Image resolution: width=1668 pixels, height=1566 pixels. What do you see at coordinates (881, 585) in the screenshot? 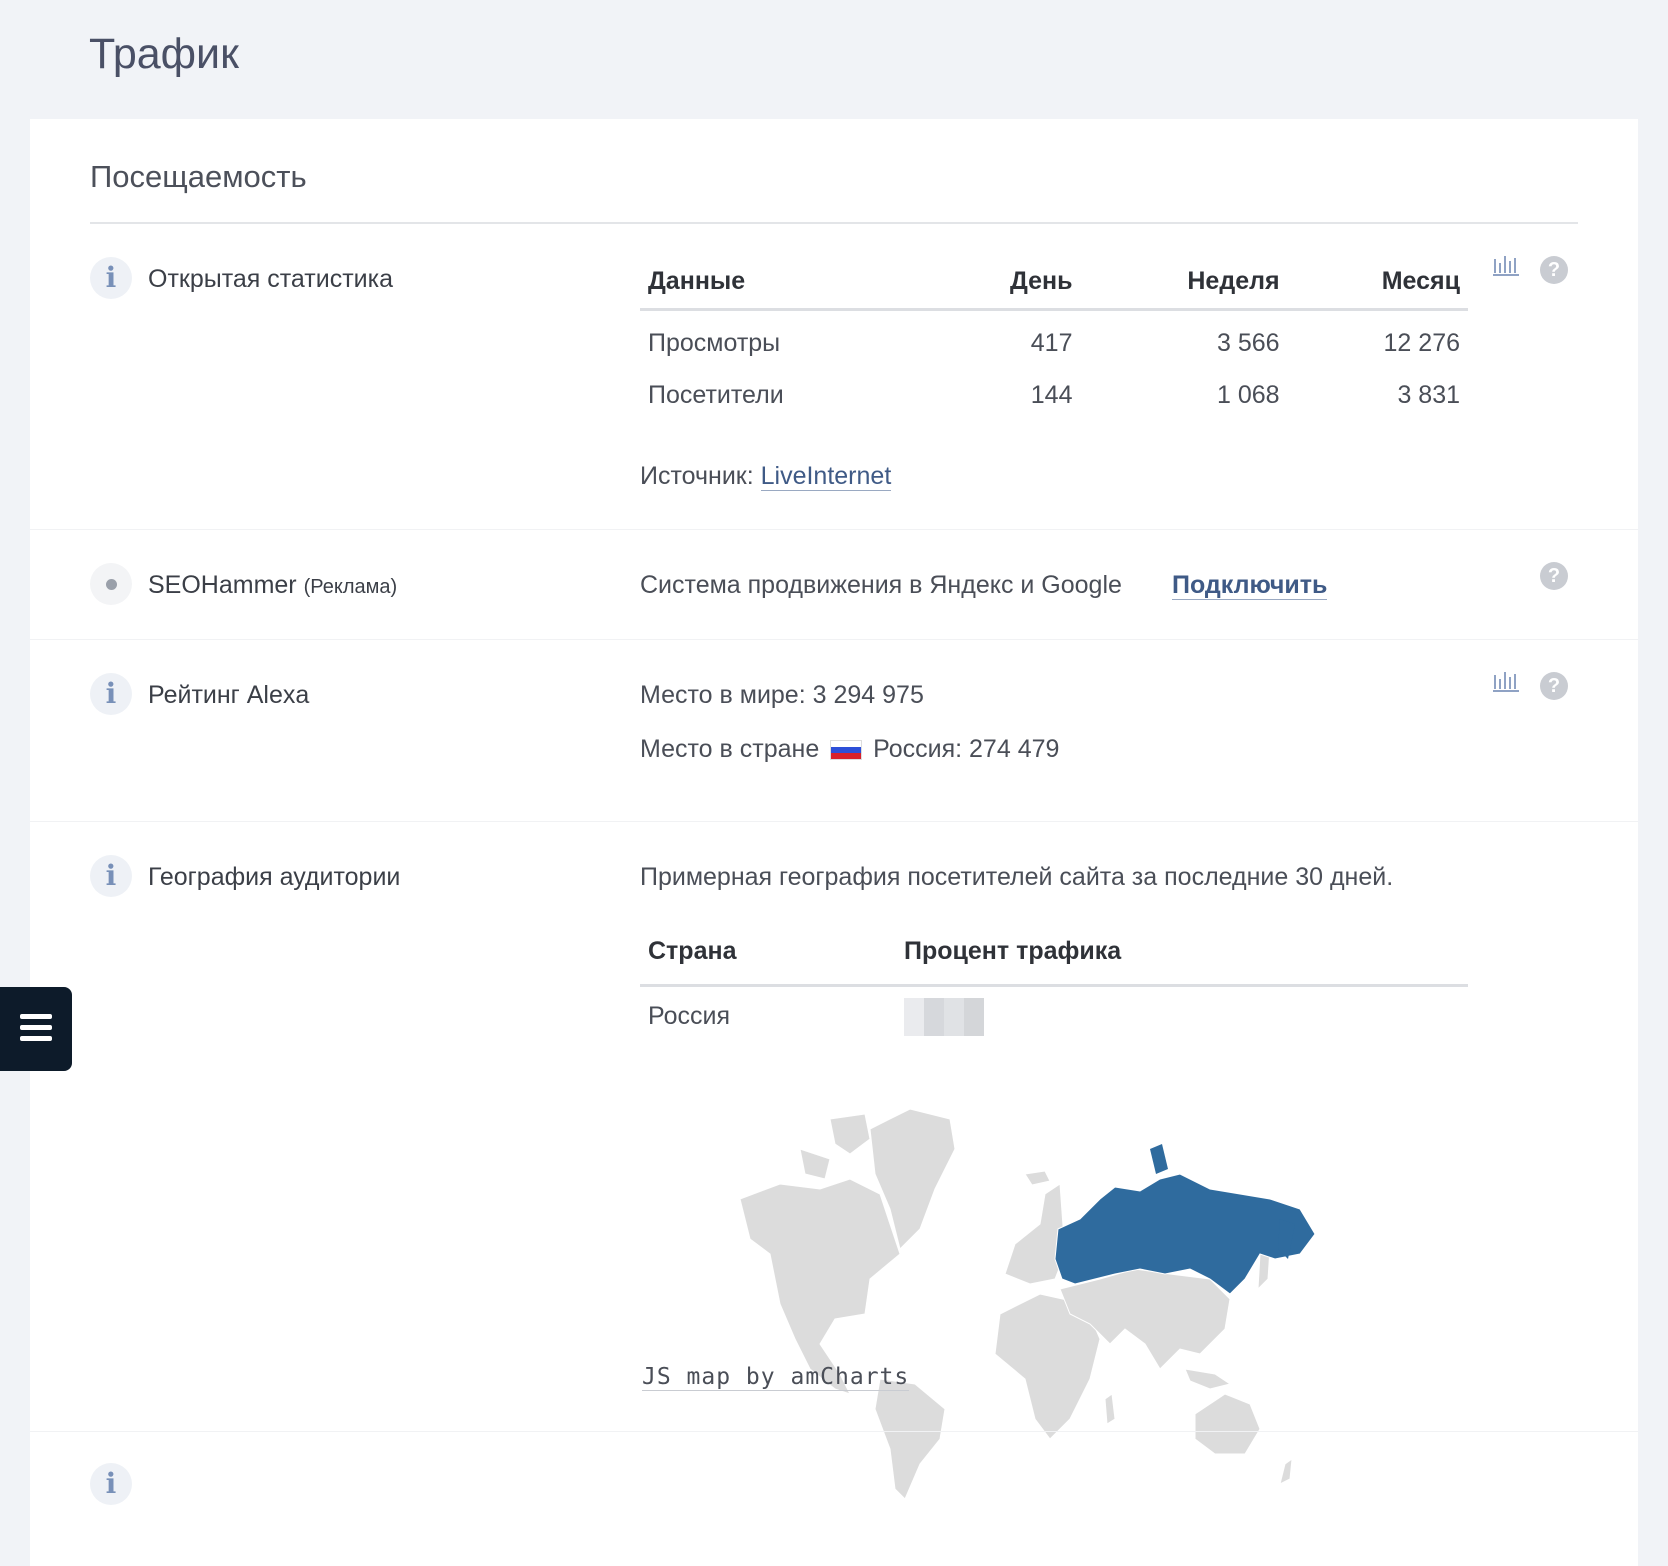
I see `seohammer-description: Система продвижения в Яндекс и Google` at bounding box center [881, 585].